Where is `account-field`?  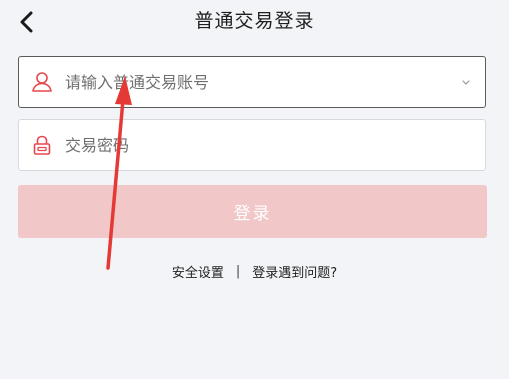
account-field is located at coordinates (252, 82).